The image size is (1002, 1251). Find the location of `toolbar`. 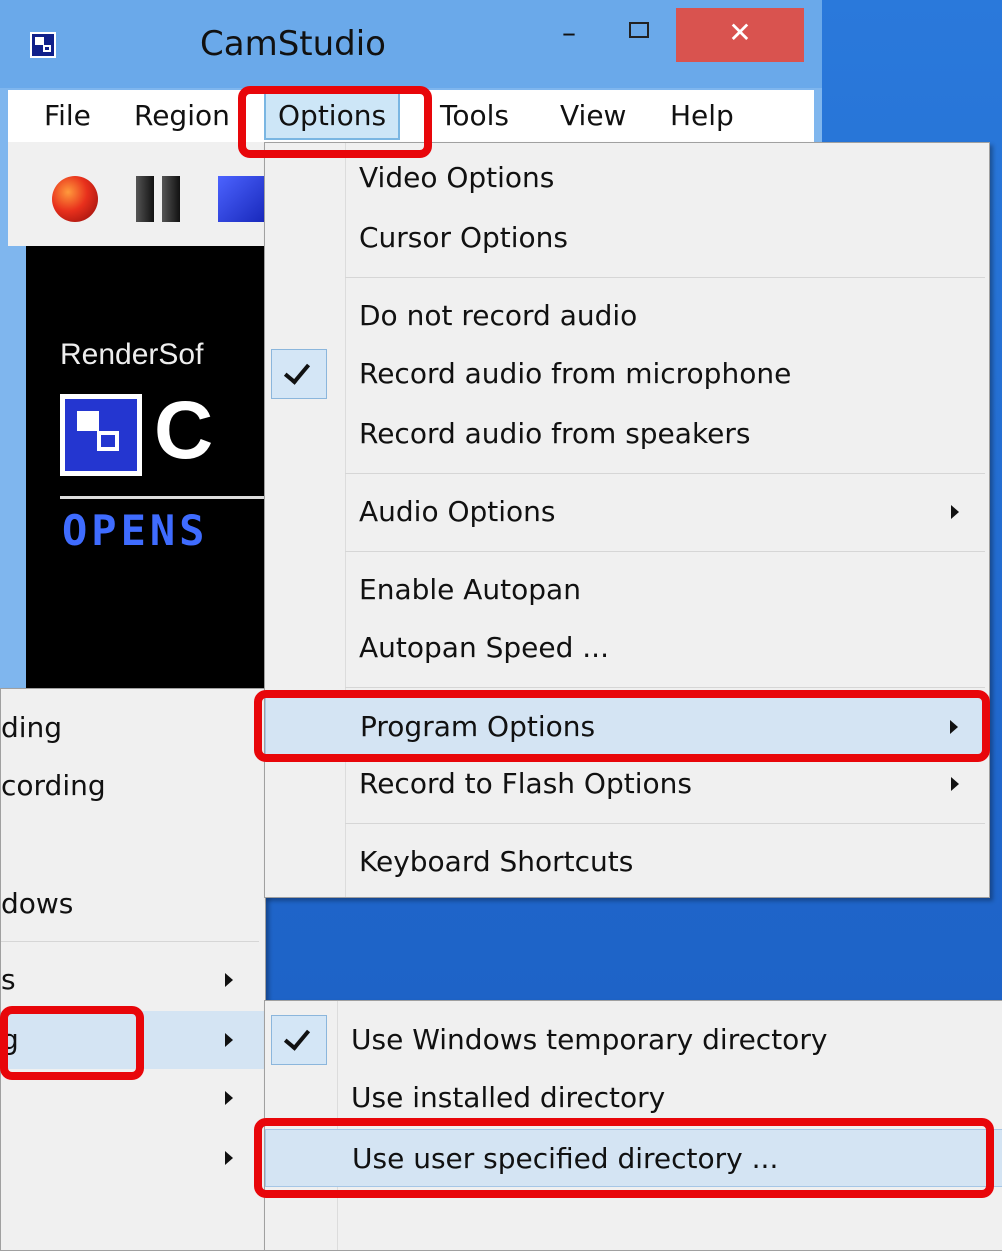

toolbar is located at coordinates (138, 194).